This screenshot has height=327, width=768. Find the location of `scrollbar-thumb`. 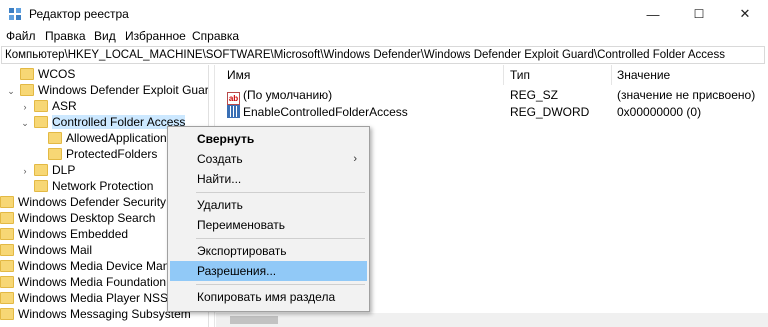

scrollbar-thumb is located at coordinates (254, 320).